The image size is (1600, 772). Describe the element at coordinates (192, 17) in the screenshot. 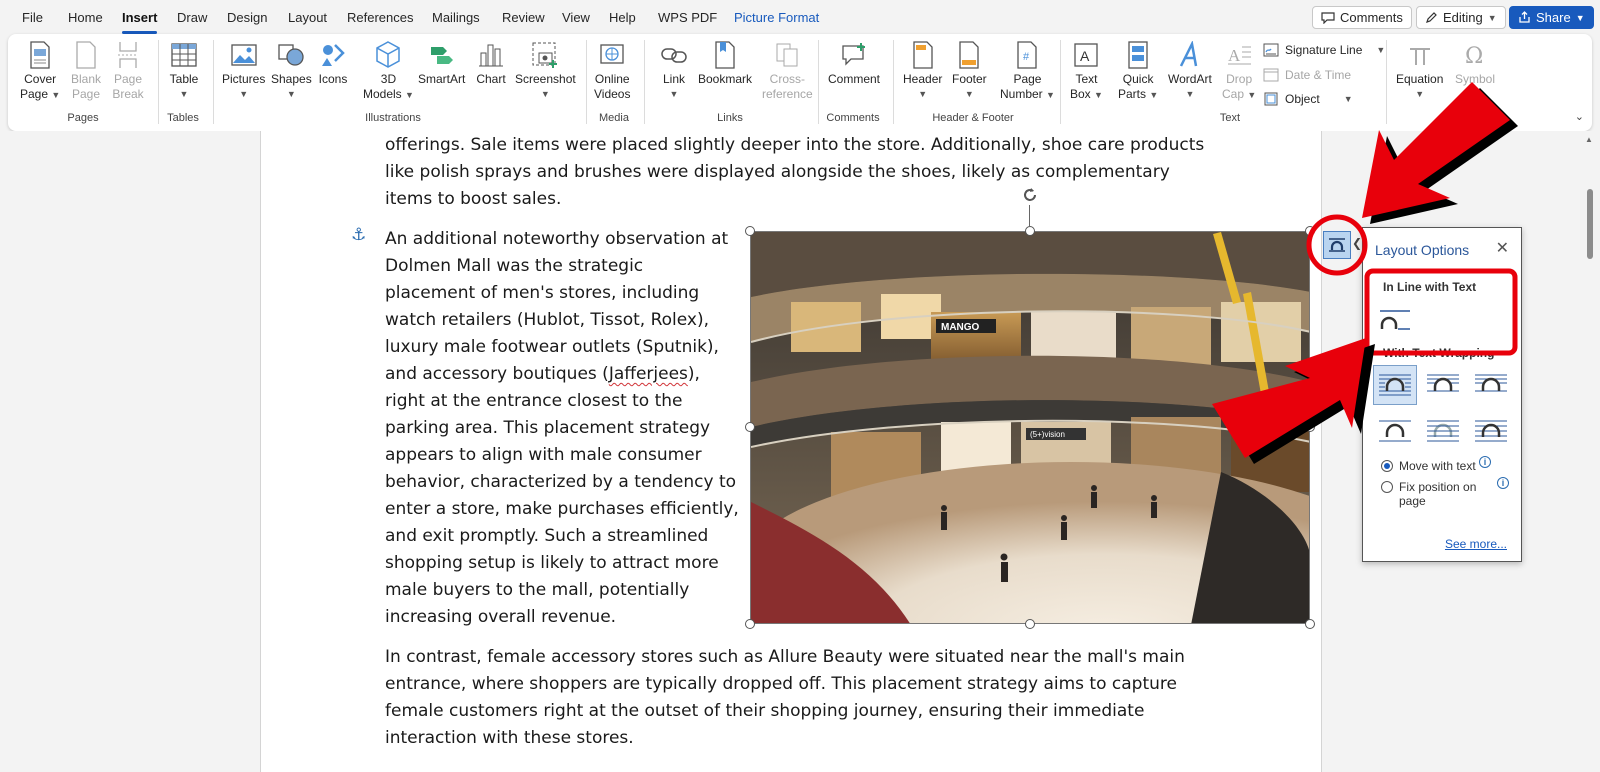

I see `tab-draw: Draw` at that location.